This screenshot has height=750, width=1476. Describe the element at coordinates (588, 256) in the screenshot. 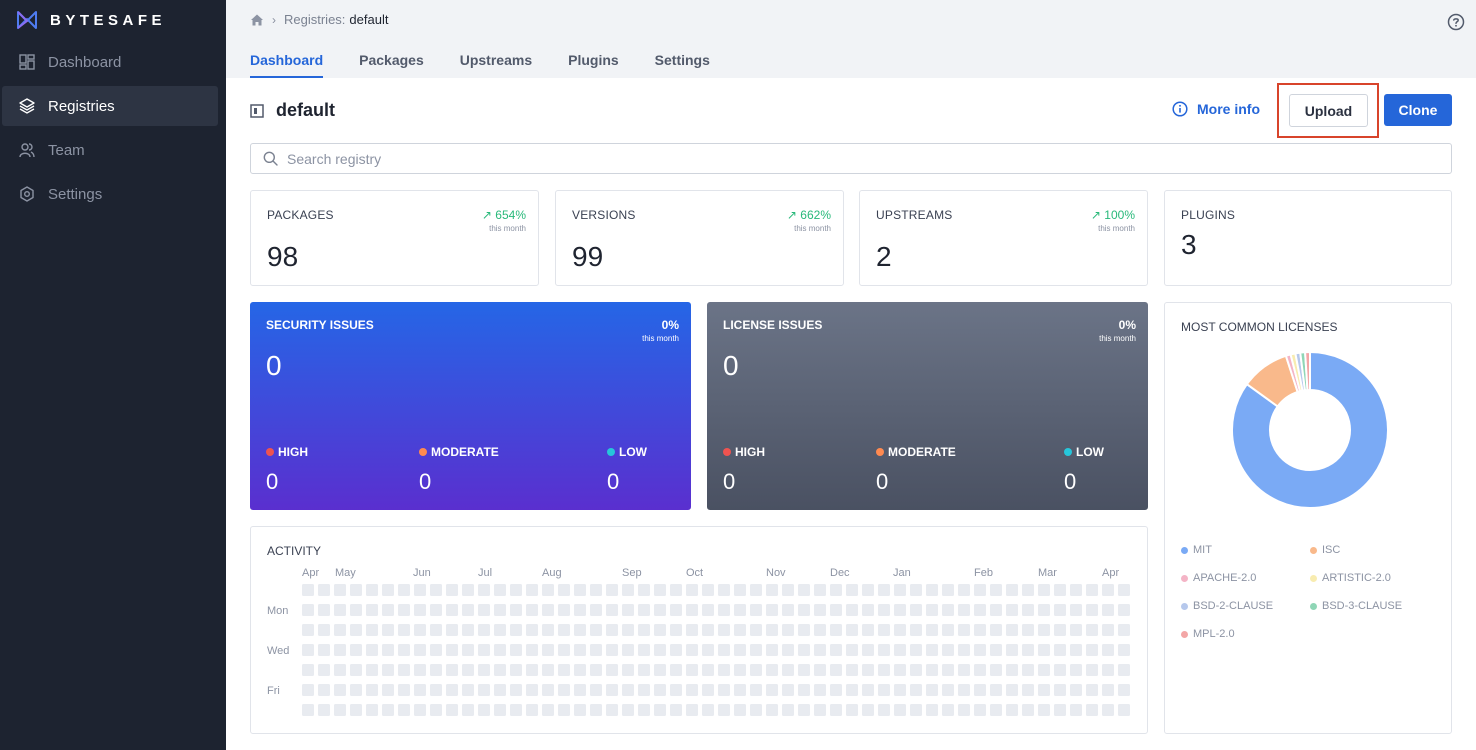

I see `stat-value: 99` at that location.